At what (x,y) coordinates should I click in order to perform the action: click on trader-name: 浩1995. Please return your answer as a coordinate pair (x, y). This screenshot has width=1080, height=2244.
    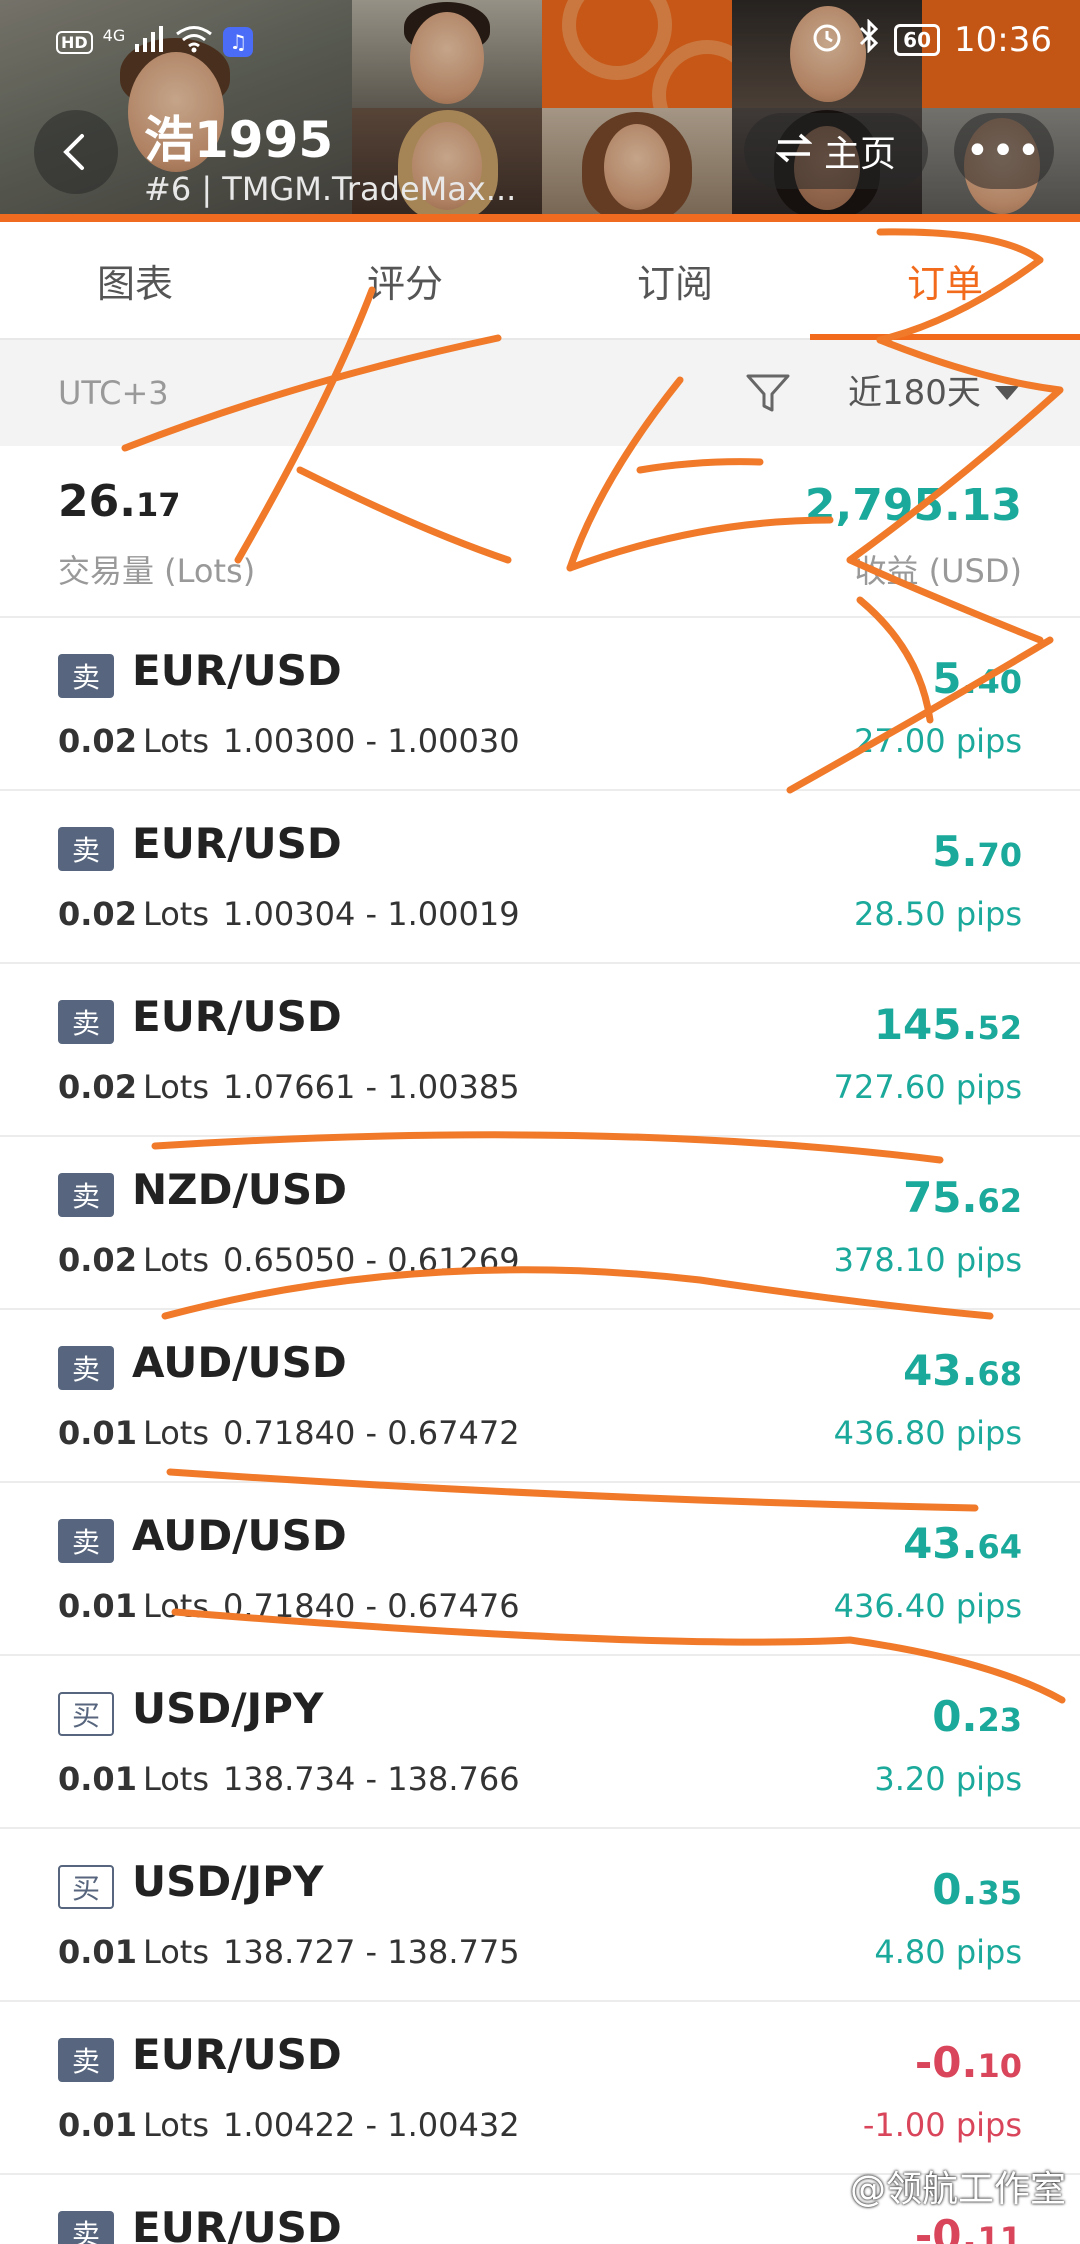
    Looking at the image, I should click on (239, 140).